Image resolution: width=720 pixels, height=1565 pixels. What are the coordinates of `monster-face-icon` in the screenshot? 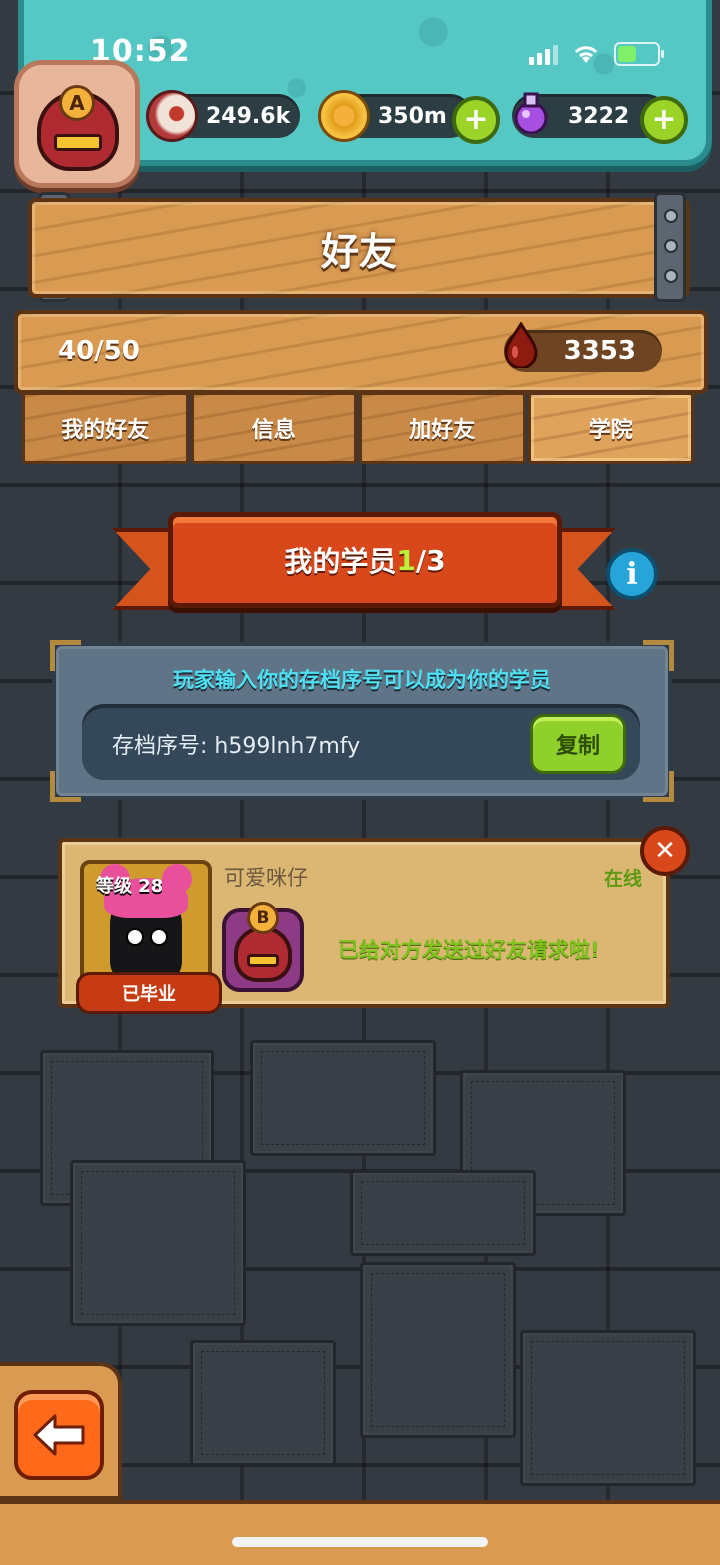 It's located at (263, 954).